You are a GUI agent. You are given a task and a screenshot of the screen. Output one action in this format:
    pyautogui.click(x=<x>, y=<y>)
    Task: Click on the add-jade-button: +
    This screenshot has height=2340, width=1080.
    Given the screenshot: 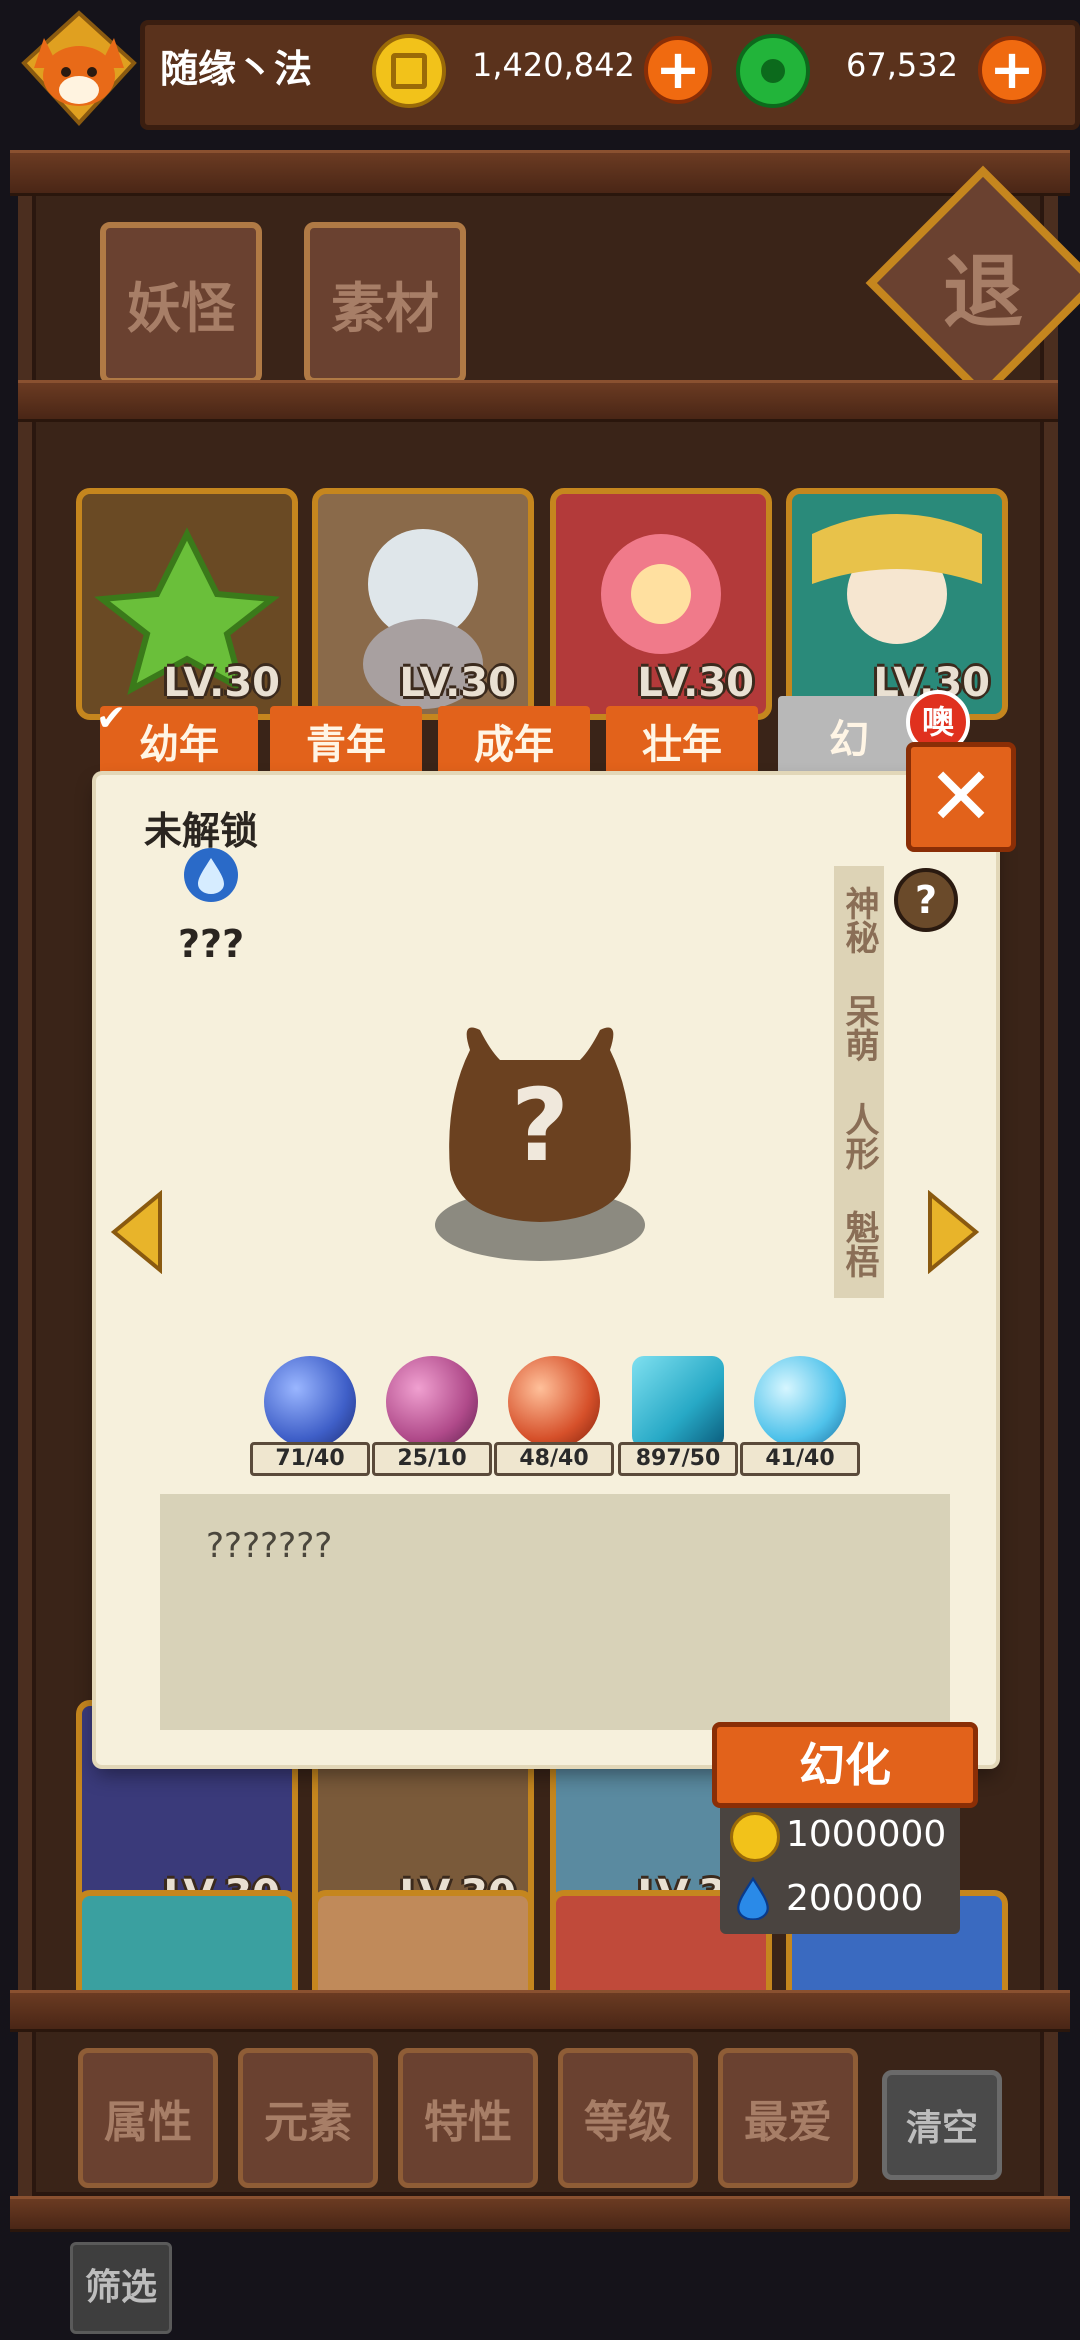 What is the action you would take?
    pyautogui.click(x=1012, y=70)
    